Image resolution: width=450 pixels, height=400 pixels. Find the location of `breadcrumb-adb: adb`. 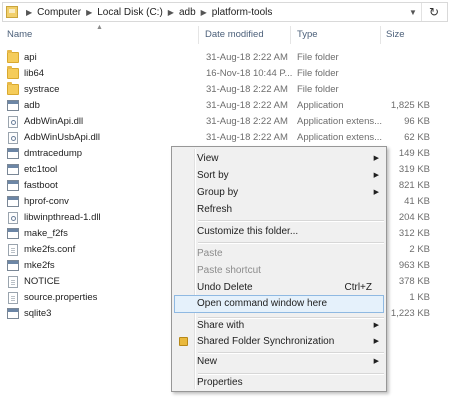

breadcrumb-adb: adb is located at coordinates (187, 12).